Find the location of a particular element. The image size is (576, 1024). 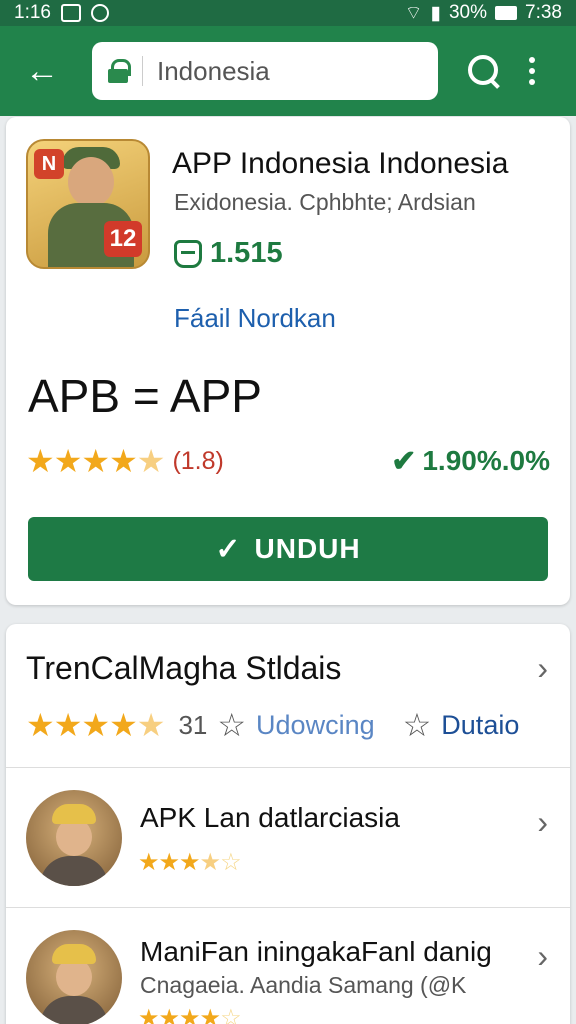

verified-text: 1.90%.0% is located at coordinates (486, 460).